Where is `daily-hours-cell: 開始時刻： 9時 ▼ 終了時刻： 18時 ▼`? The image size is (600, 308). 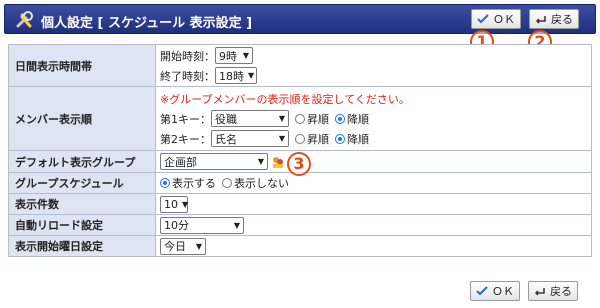 daily-hours-cell: 開始時刻： 9時 ▼ 終了時刻： 18時 ▼ is located at coordinates (373, 65).